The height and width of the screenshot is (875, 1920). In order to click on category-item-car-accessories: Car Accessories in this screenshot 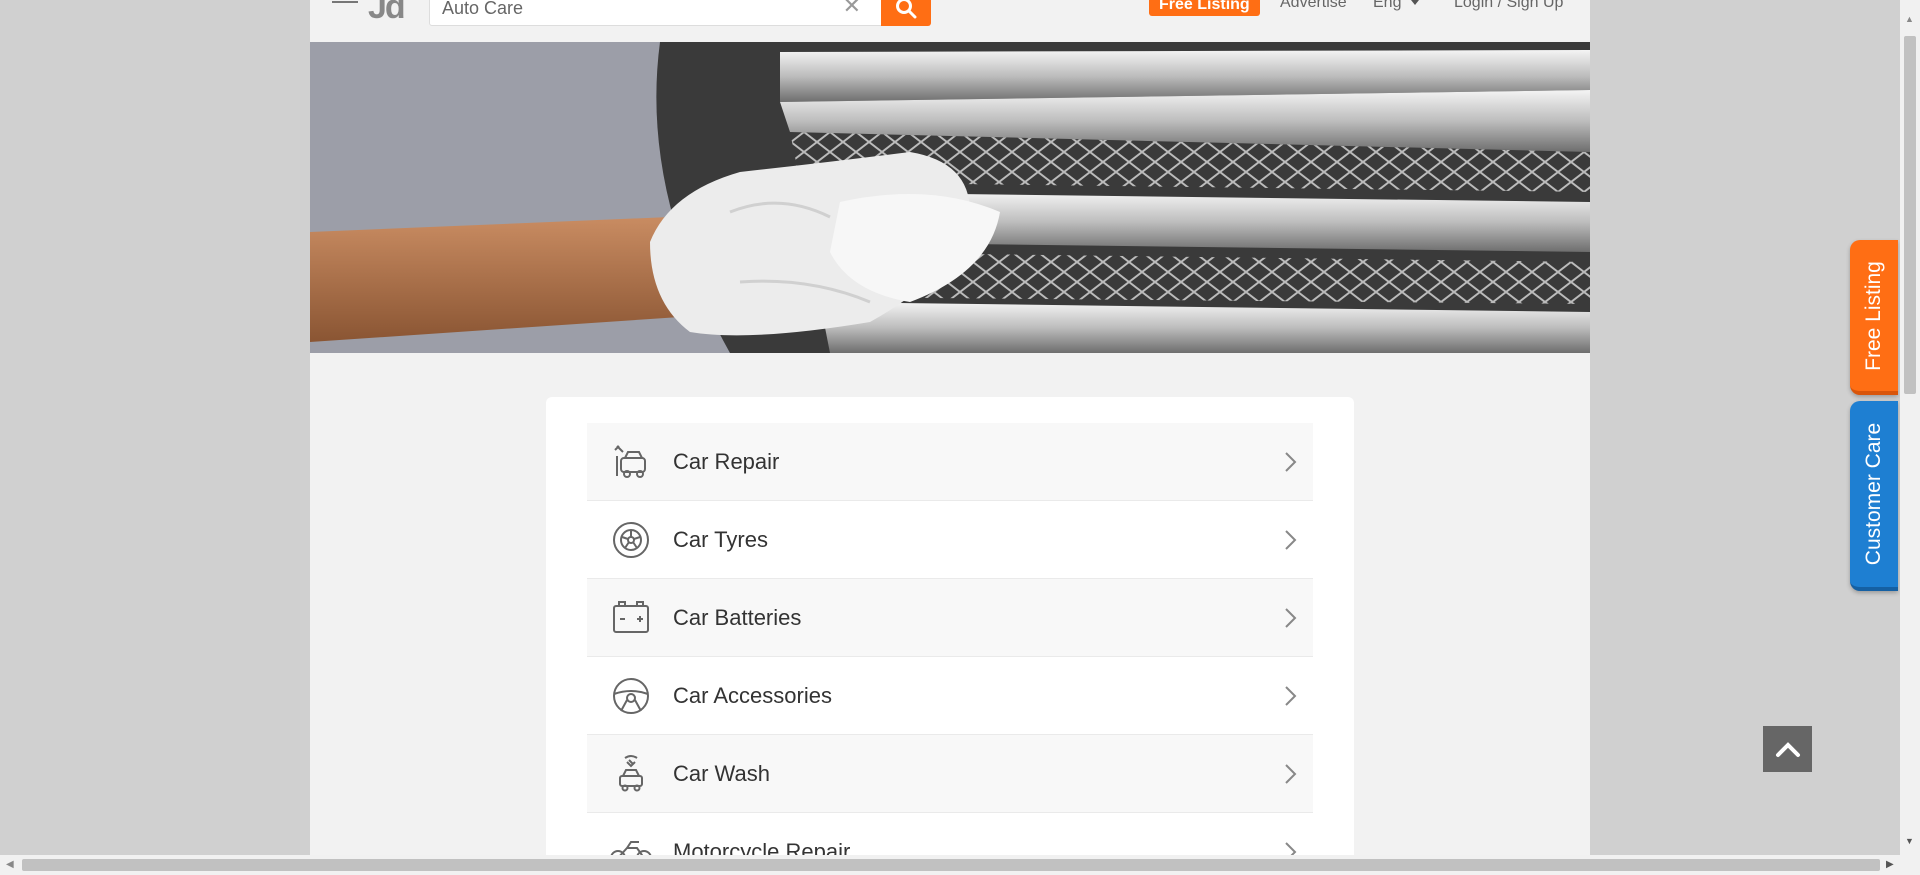, I will do `click(950, 696)`.